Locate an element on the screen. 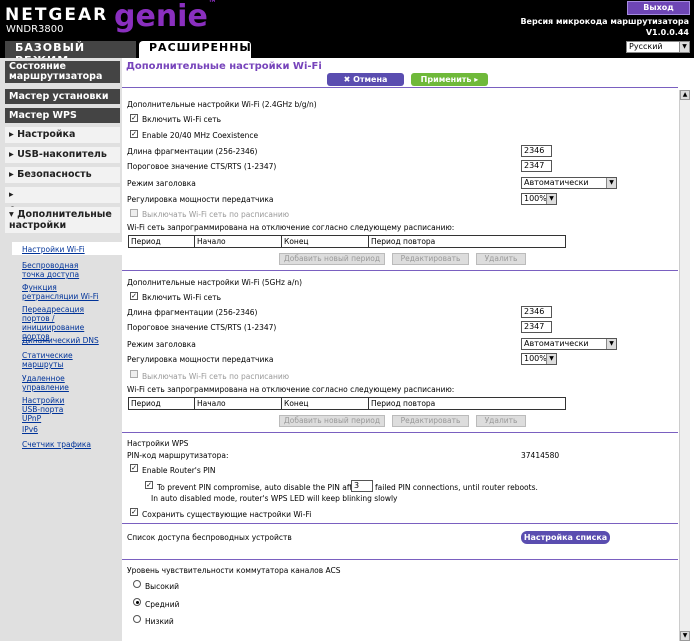 This screenshot has width=694, height=641. enable-pin-checkbox: ✓ is located at coordinates (134, 468).